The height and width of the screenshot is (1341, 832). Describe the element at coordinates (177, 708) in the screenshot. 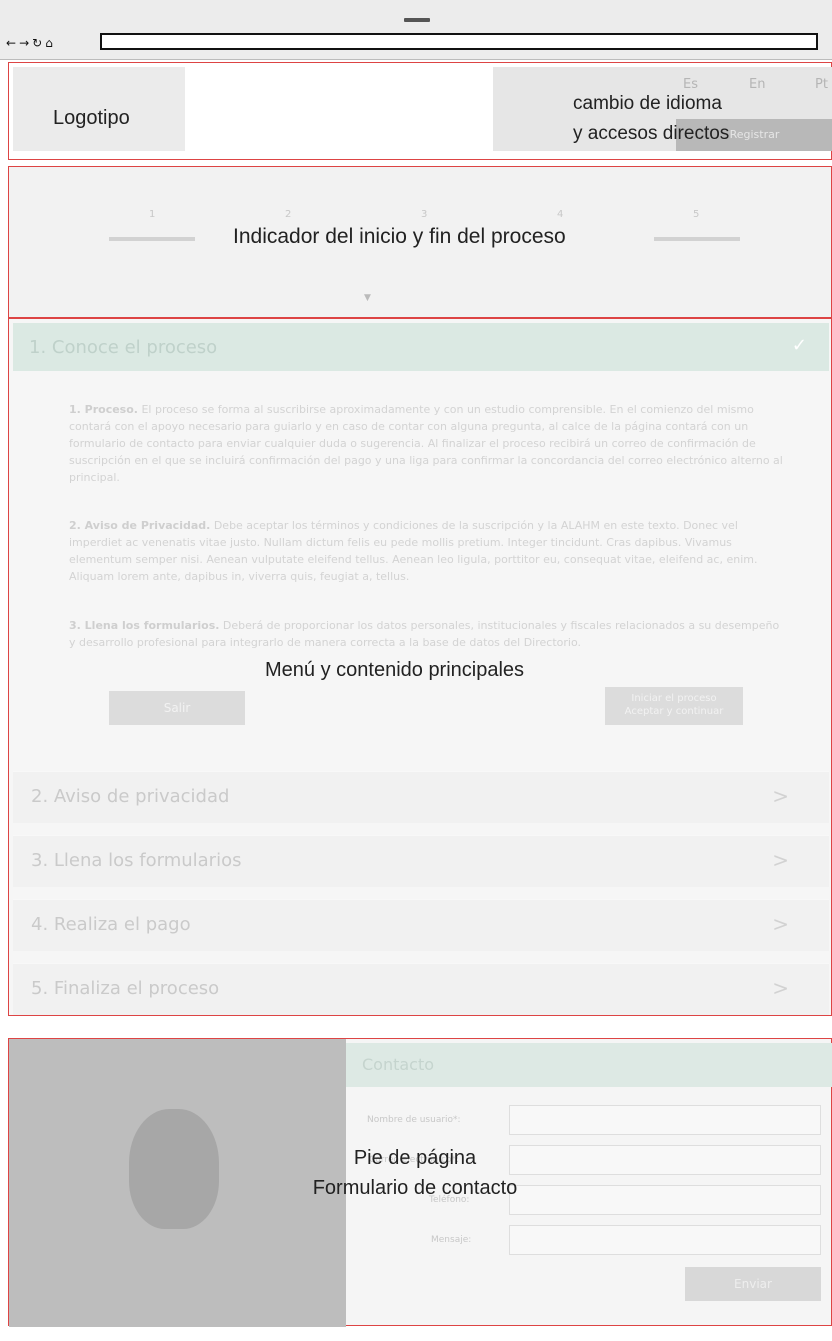

I see `exit-button: Salir` at that location.